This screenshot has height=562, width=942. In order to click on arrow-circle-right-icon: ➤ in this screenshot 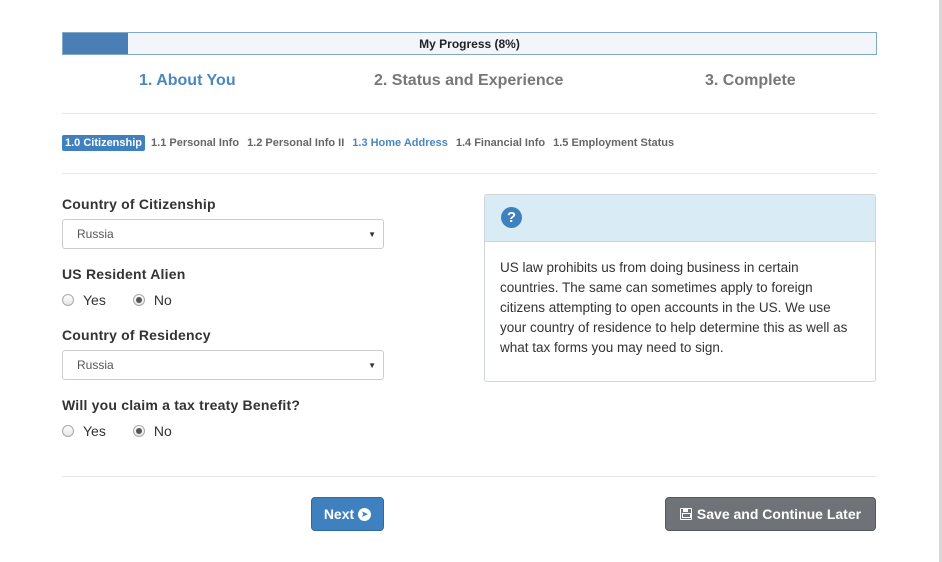, I will do `click(365, 514)`.